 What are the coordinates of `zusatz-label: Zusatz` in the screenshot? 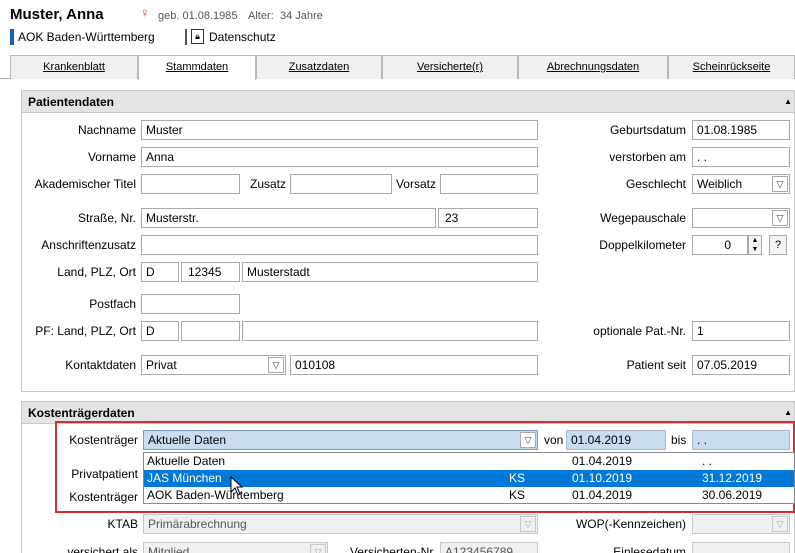 It's located at (267, 184).